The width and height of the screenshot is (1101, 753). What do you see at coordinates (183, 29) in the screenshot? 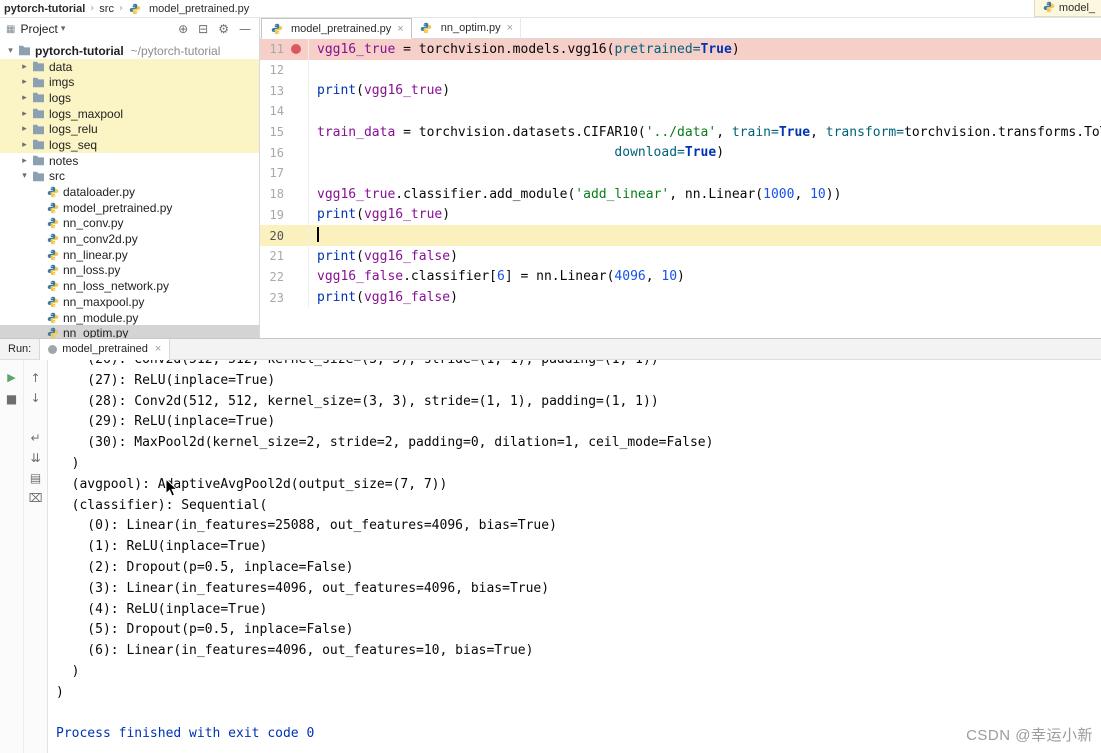
I see `locate-icon: ⊕` at bounding box center [183, 29].